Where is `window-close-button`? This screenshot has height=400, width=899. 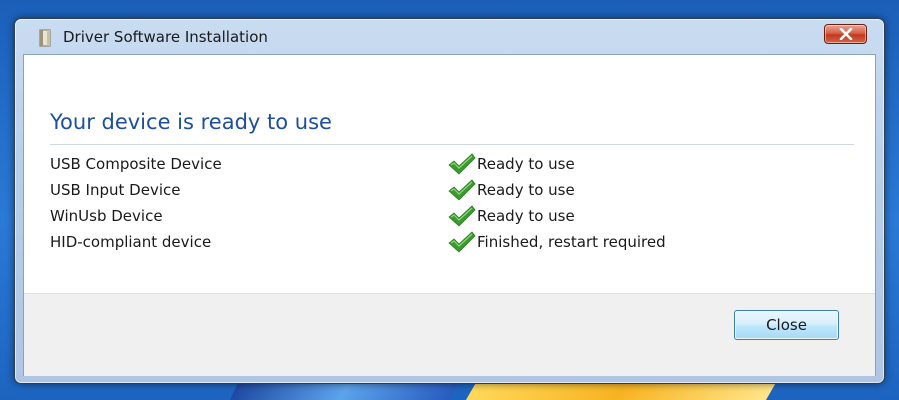
window-close-button is located at coordinates (845, 34).